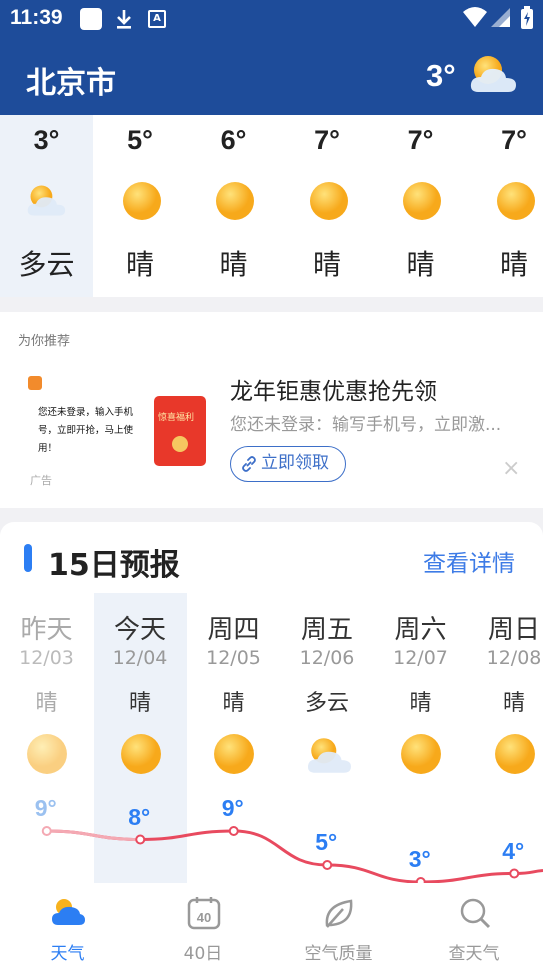 The width and height of the screenshot is (543, 967). What do you see at coordinates (203, 917) in the screenshot?
I see `svg-text: 40` at bounding box center [203, 917].